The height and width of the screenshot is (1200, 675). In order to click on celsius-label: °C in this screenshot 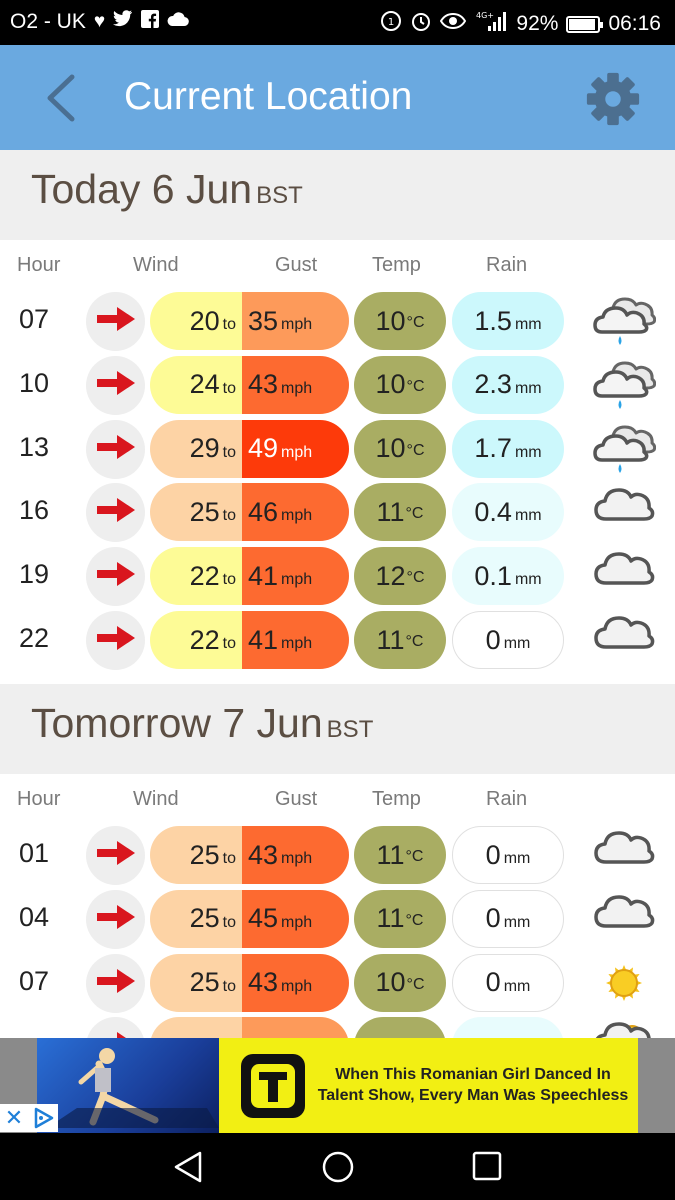, I will do `click(415, 386)`.